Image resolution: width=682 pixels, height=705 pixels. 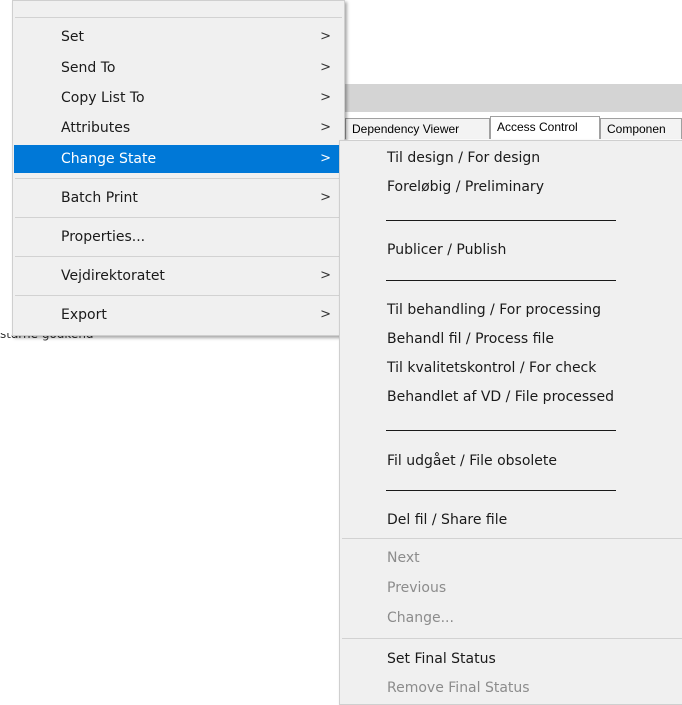 What do you see at coordinates (470, 339) in the screenshot?
I see `menu-item-label: Behandl fil / Process file` at bounding box center [470, 339].